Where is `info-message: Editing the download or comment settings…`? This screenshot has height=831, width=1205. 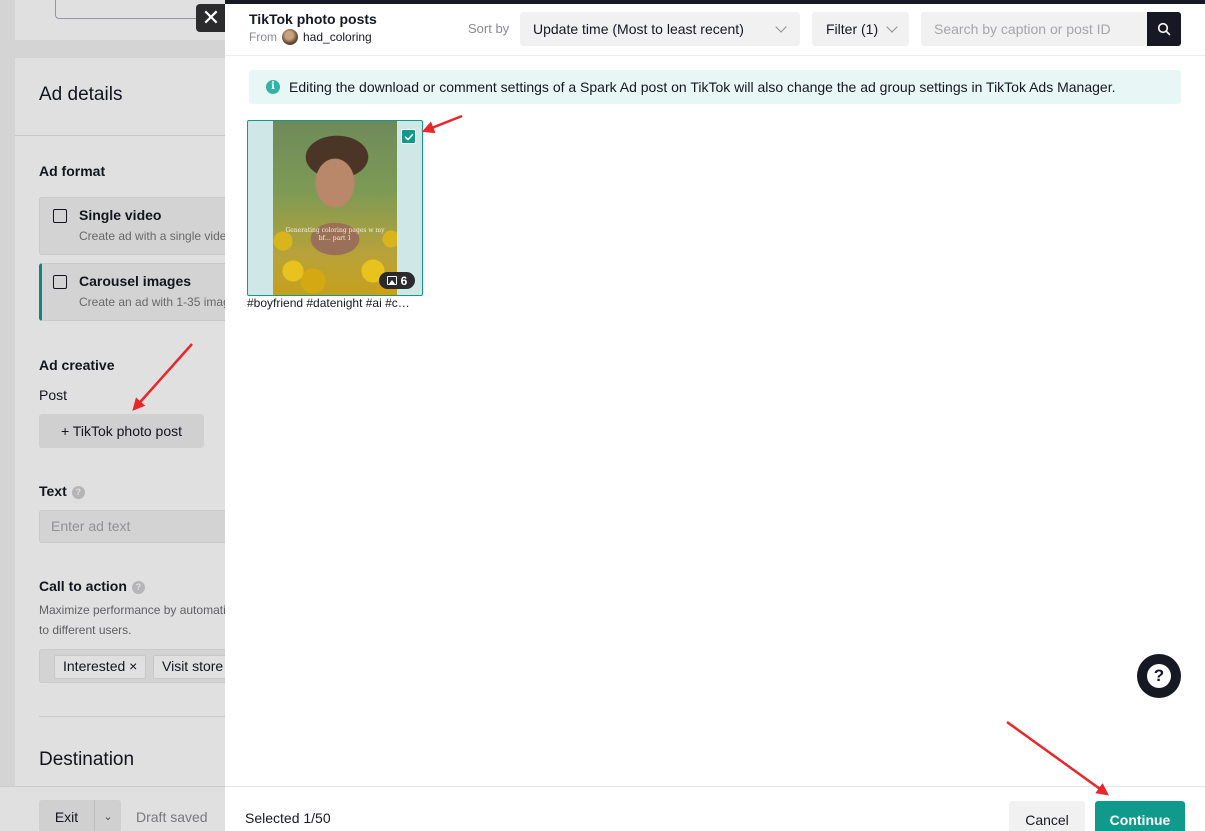
info-message: Editing the download or comment settings… is located at coordinates (702, 87).